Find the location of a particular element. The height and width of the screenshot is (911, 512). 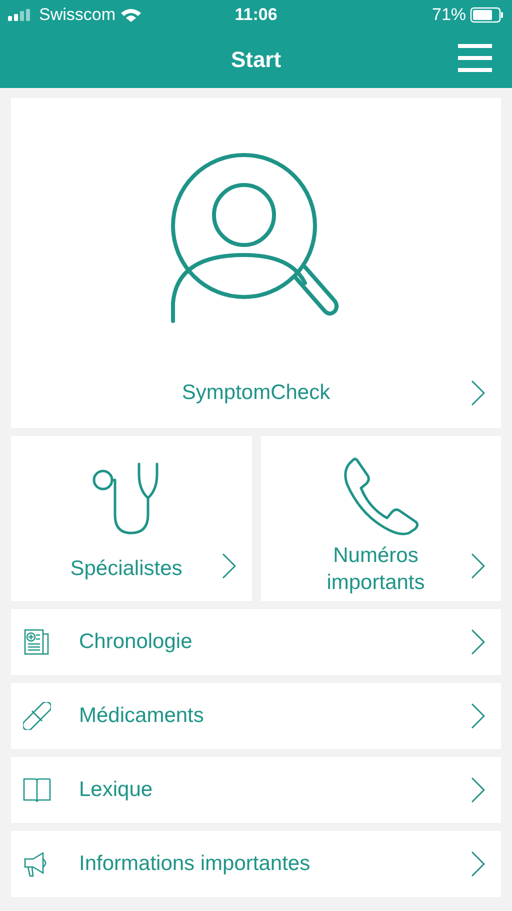

menu-label: Chronologie is located at coordinates (136, 642).